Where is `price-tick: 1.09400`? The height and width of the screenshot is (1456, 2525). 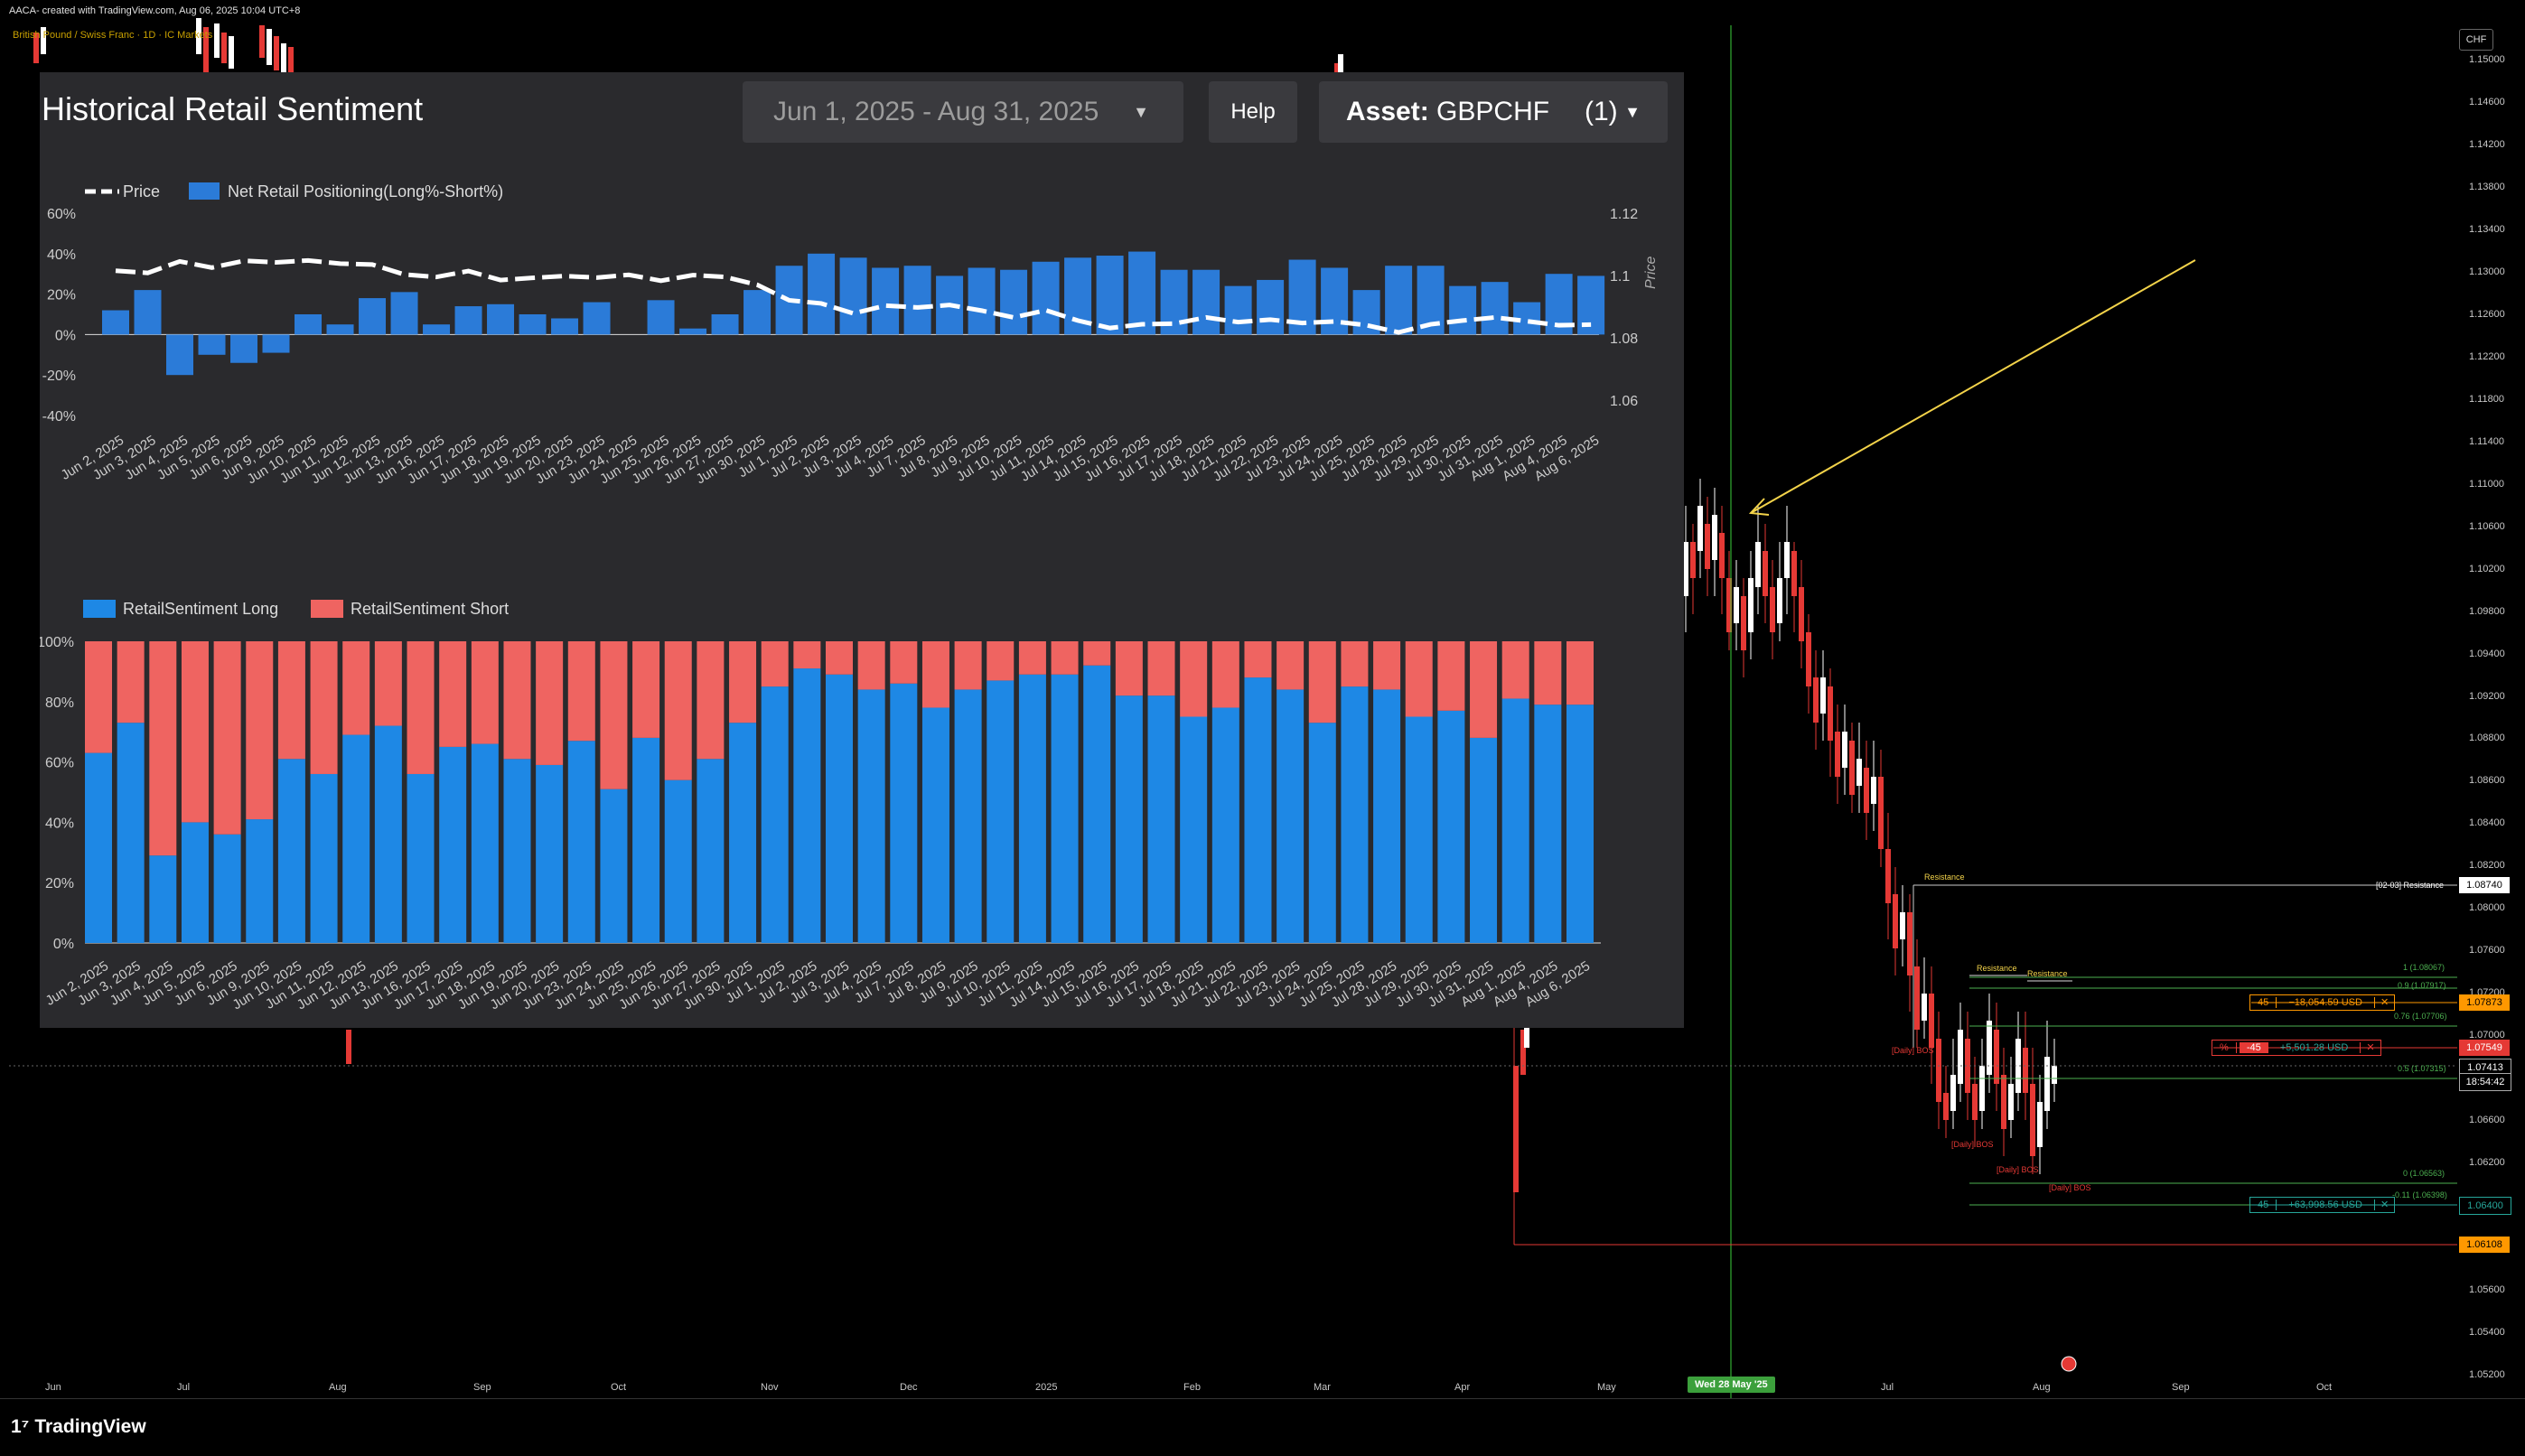 price-tick: 1.09400 is located at coordinates (2487, 653).